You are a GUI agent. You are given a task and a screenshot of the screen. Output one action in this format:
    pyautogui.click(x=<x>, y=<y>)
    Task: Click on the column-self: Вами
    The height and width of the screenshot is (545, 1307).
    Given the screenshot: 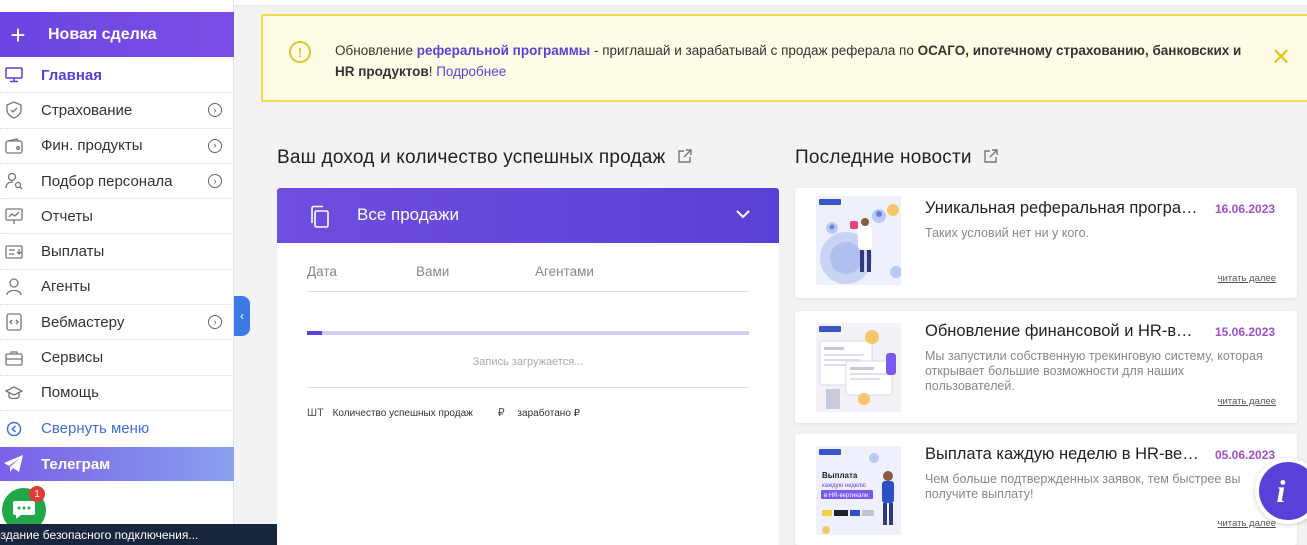 What is the action you would take?
    pyautogui.click(x=433, y=271)
    